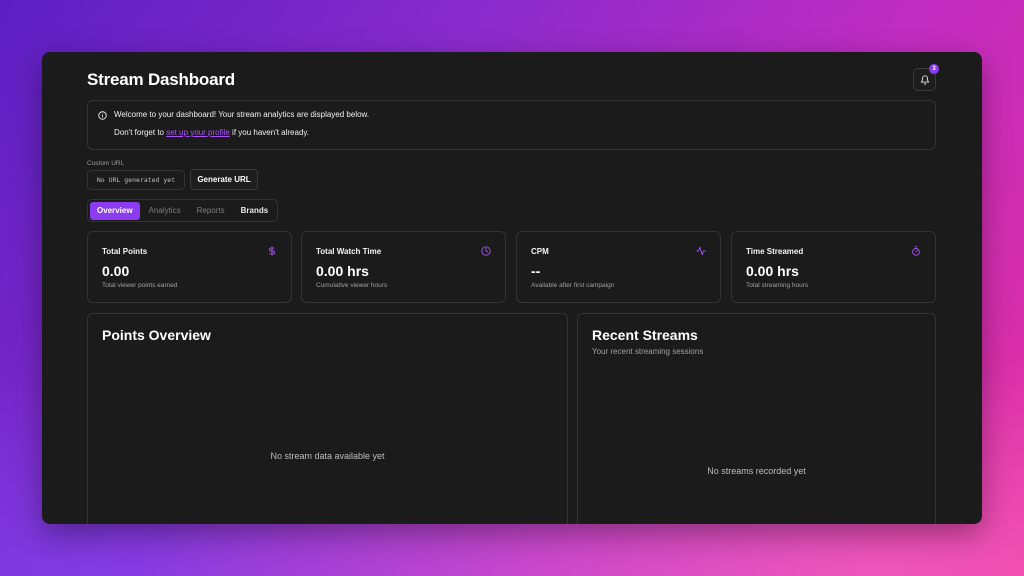 The height and width of the screenshot is (576, 1024). What do you see at coordinates (327, 456) in the screenshot?
I see `points-overview-empty-message: No stream data available yet` at bounding box center [327, 456].